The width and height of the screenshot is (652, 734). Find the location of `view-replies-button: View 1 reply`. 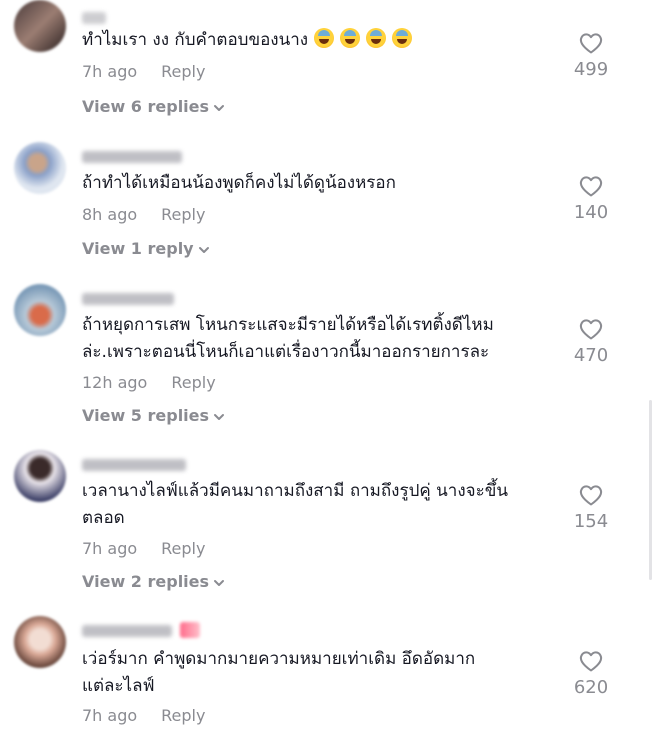

view-replies-button: View 1 reply is located at coordinates (146, 248).